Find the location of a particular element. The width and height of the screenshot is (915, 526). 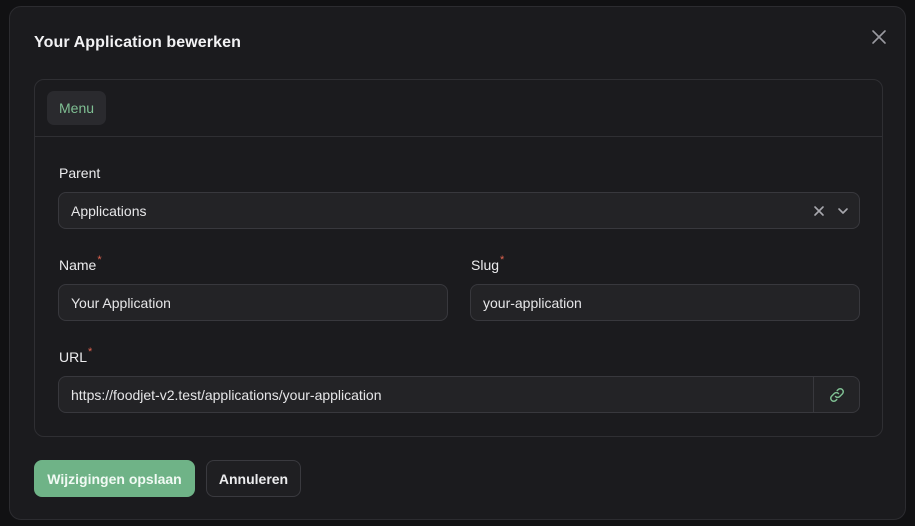

url-label: URL* is located at coordinates (76, 355).